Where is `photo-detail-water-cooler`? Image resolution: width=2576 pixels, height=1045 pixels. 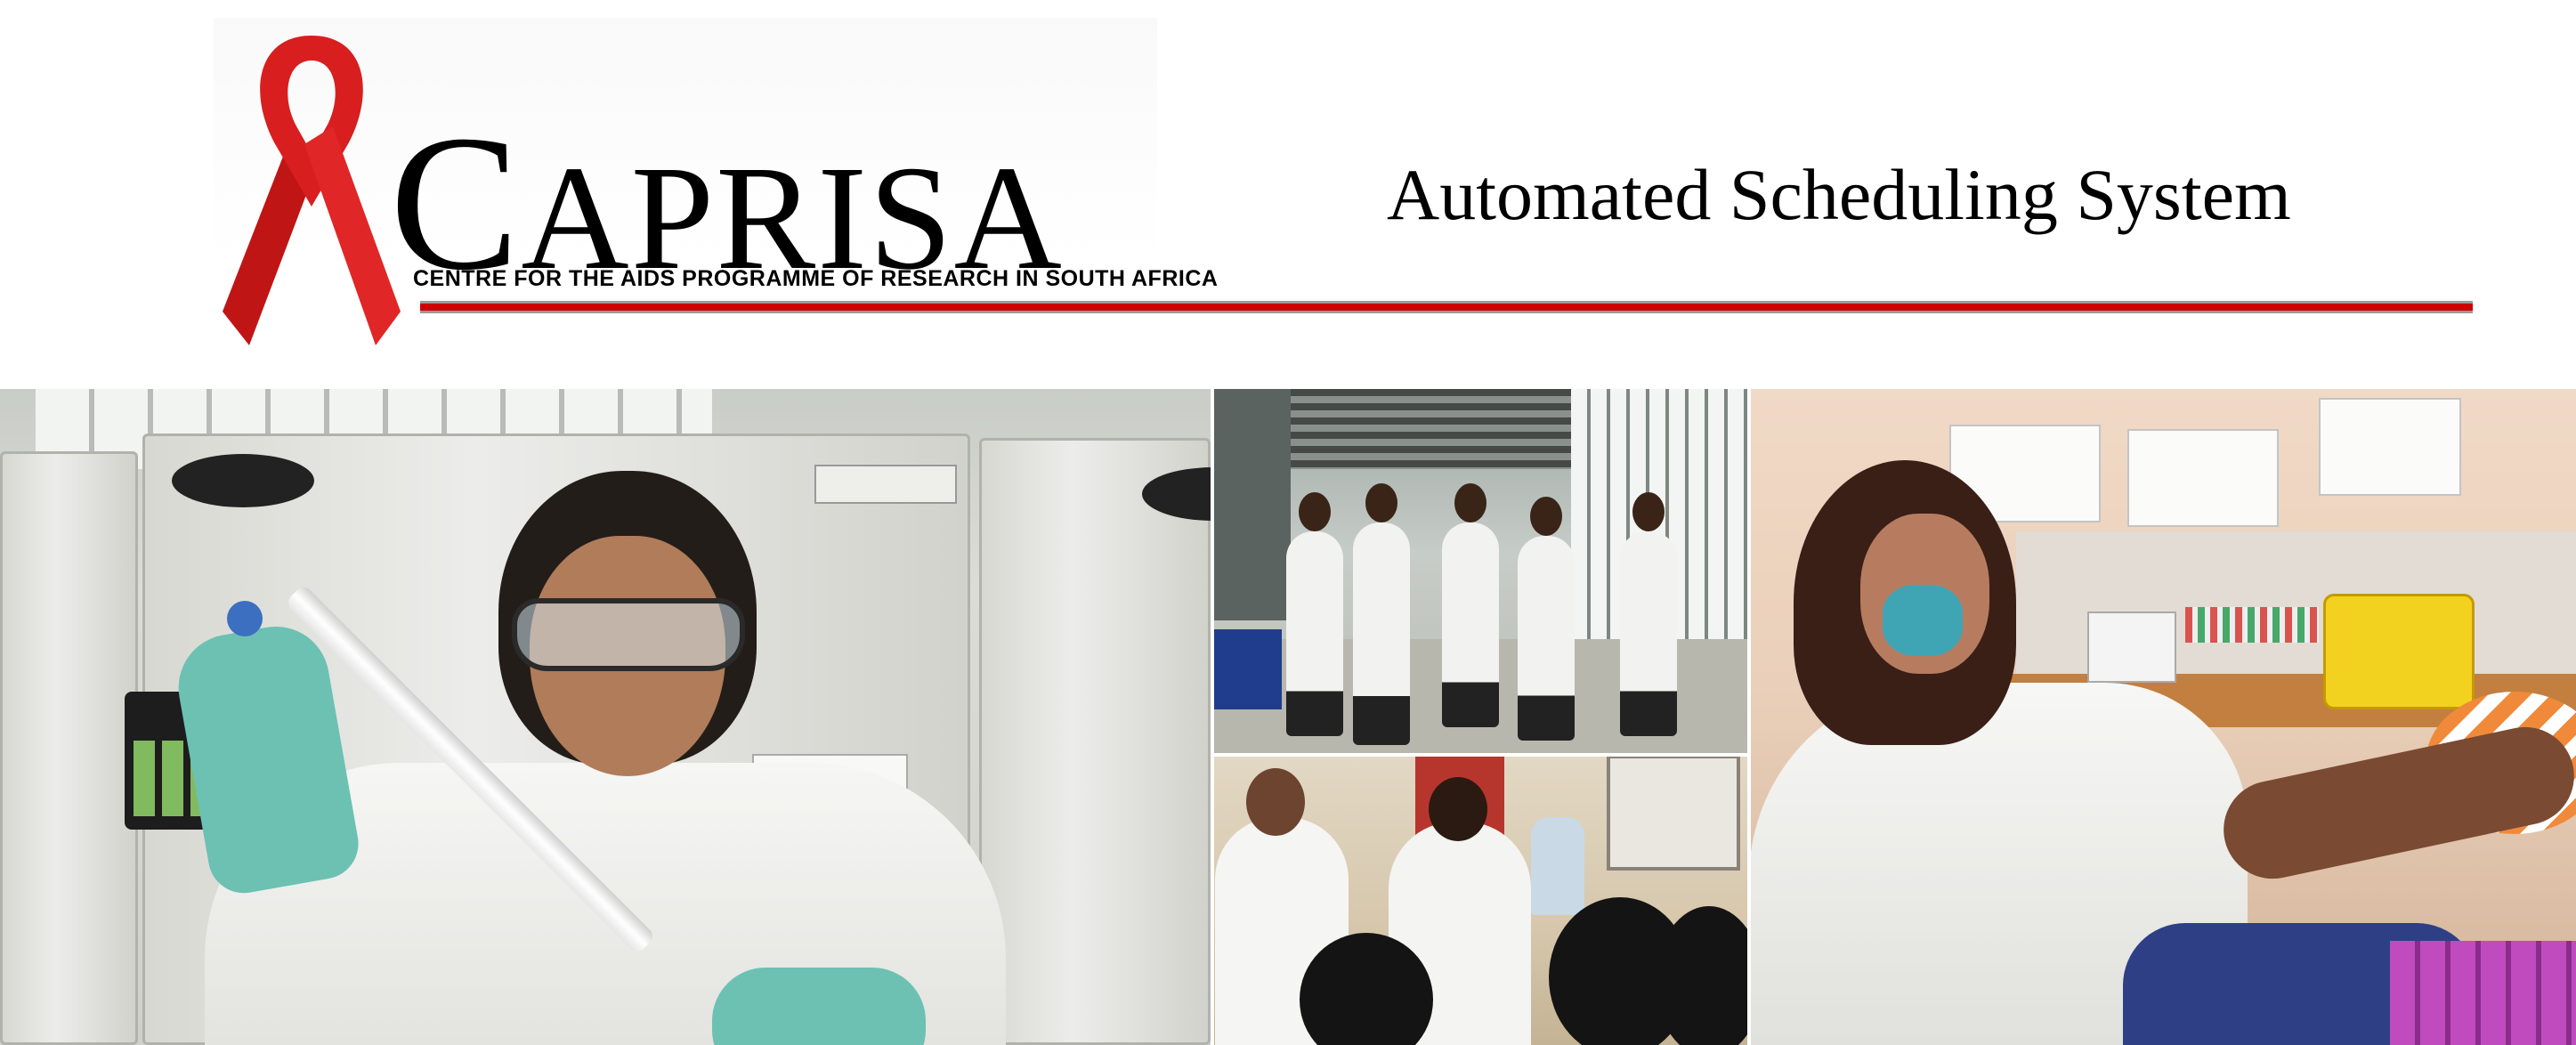
photo-detail-water-cooler is located at coordinates (1558, 866).